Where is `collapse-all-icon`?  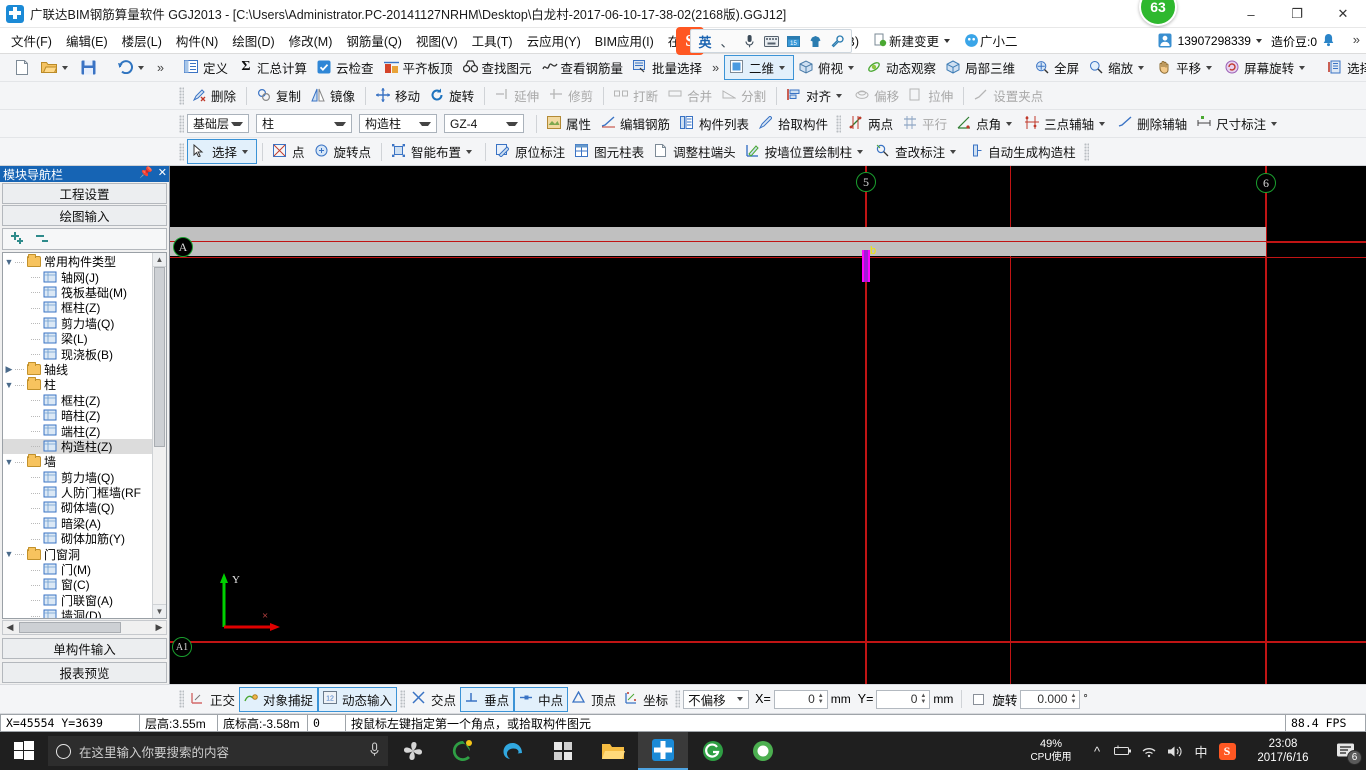 collapse-all-icon is located at coordinates (42, 239).